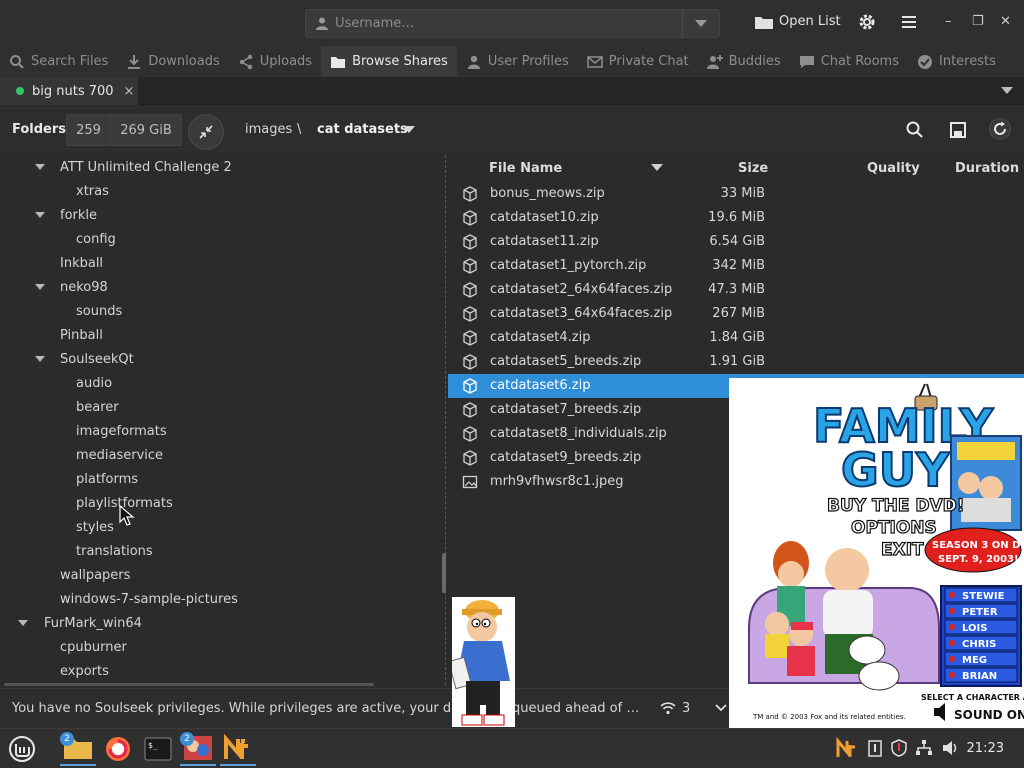  What do you see at coordinates (736, 338) in the screenshot?
I see `file-row: catdataset4.zip 1.84 GiB` at bounding box center [736, 338].